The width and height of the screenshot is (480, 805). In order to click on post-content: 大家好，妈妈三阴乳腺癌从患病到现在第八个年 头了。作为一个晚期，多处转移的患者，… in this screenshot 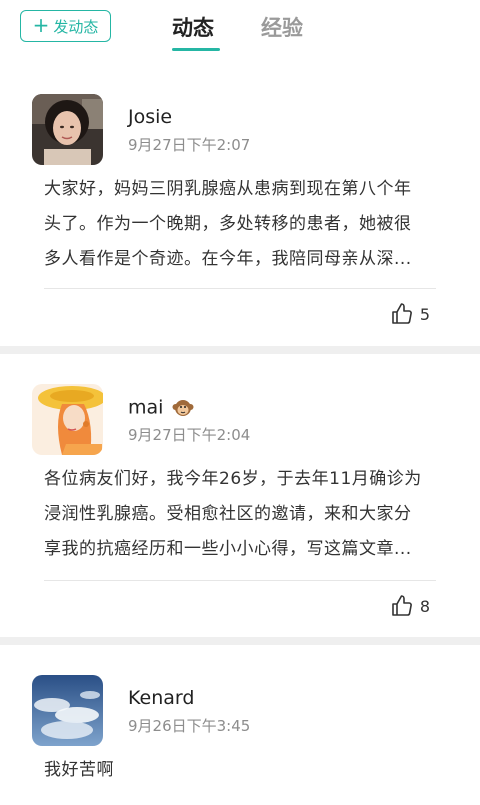, I will do `click(240, 224)`.